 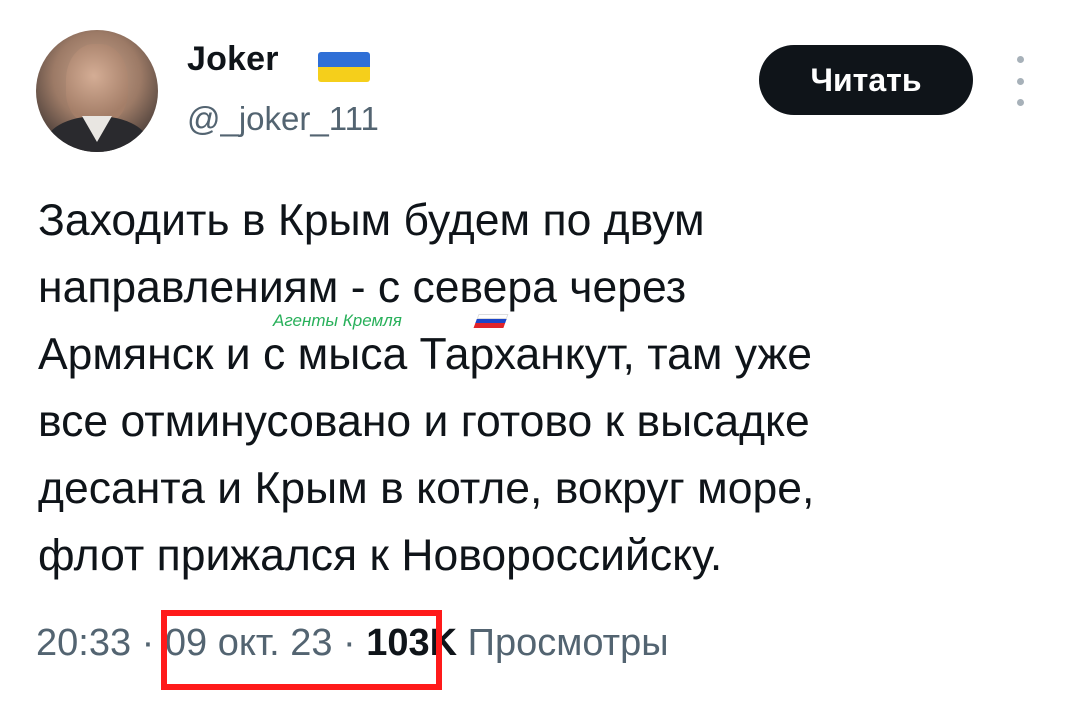 I want to click on tweet-time: 20:33, so click(x=83, y=643).